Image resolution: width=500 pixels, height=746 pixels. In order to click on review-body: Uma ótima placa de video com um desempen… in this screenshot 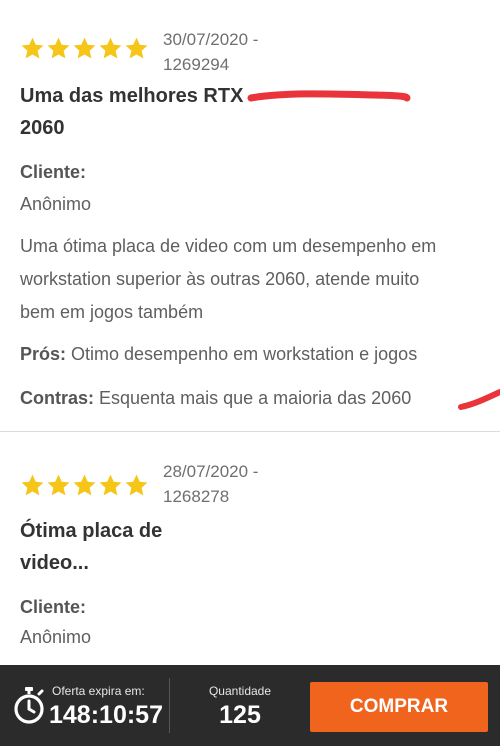, I will do `click(255, 279)`.